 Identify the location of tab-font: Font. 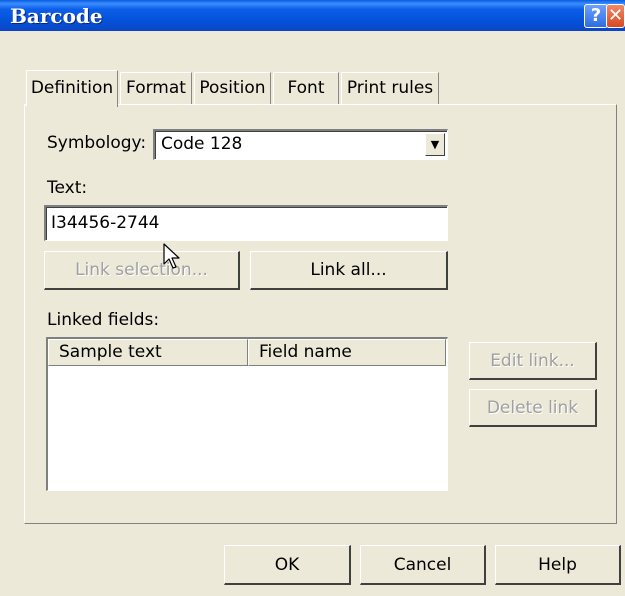
(306, 88).